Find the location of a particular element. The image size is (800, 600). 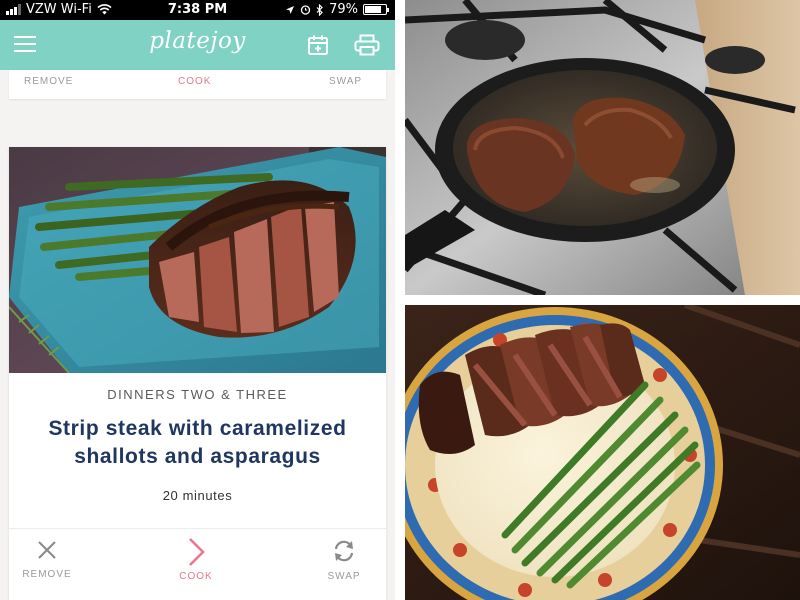

chevron-right-icon is located at coordinates (197, 552).